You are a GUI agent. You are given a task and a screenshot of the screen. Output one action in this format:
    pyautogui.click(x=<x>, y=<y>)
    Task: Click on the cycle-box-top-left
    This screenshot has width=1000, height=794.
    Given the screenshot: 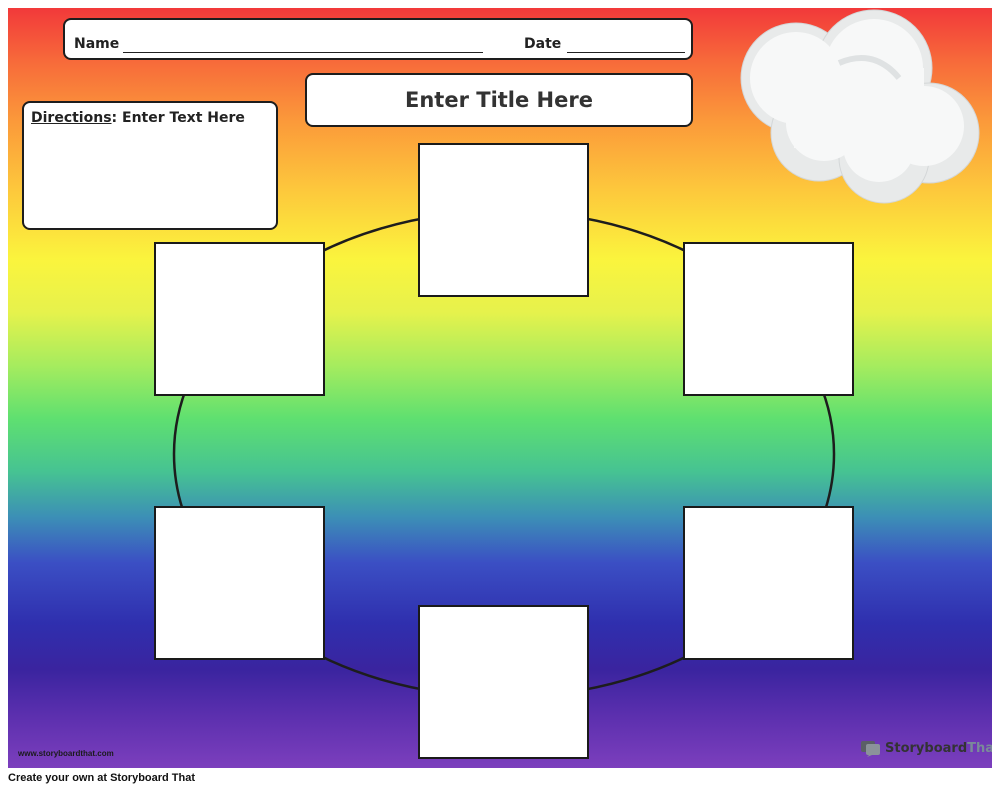 What is the action you would take?
    pyautogui.click(x=239, y=319)
    